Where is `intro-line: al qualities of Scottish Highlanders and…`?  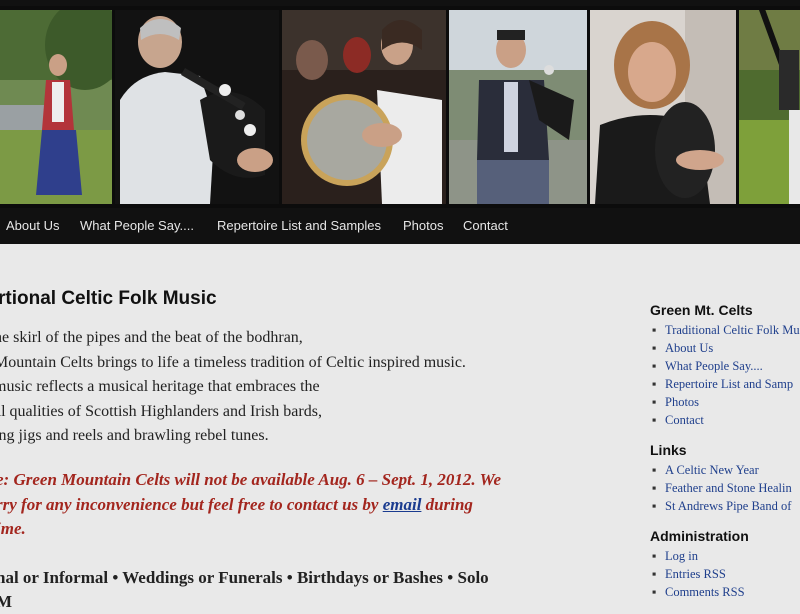
intro-line: al qualities of Scottish Highlanders and… is located at coordinates (161, 411).